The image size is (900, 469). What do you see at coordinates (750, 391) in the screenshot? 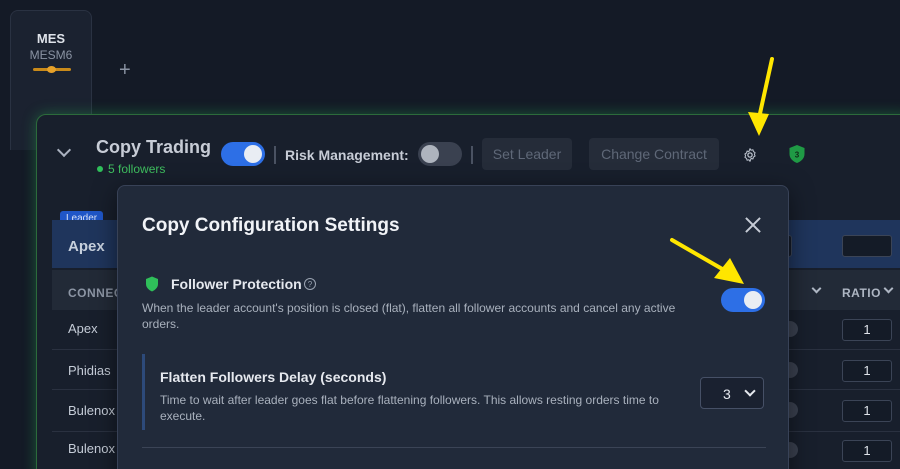
I see `chevron-down-icon` at bounding box center [750, 391].